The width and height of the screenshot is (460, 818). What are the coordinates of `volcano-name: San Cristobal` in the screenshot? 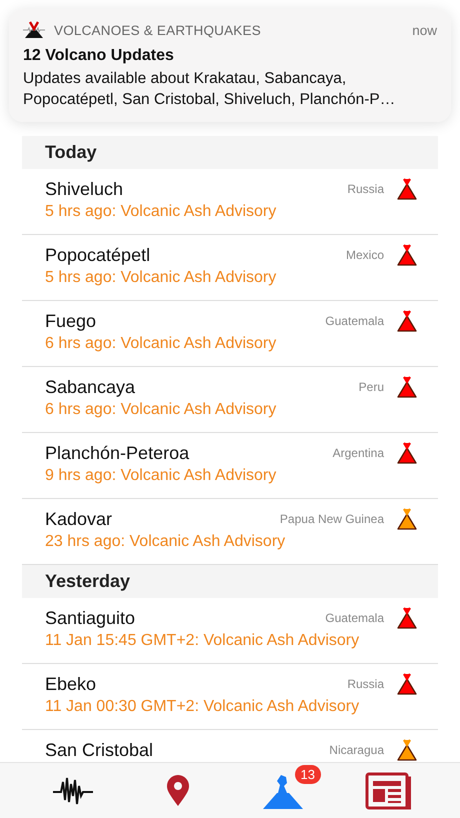 It's located at (99, 750).